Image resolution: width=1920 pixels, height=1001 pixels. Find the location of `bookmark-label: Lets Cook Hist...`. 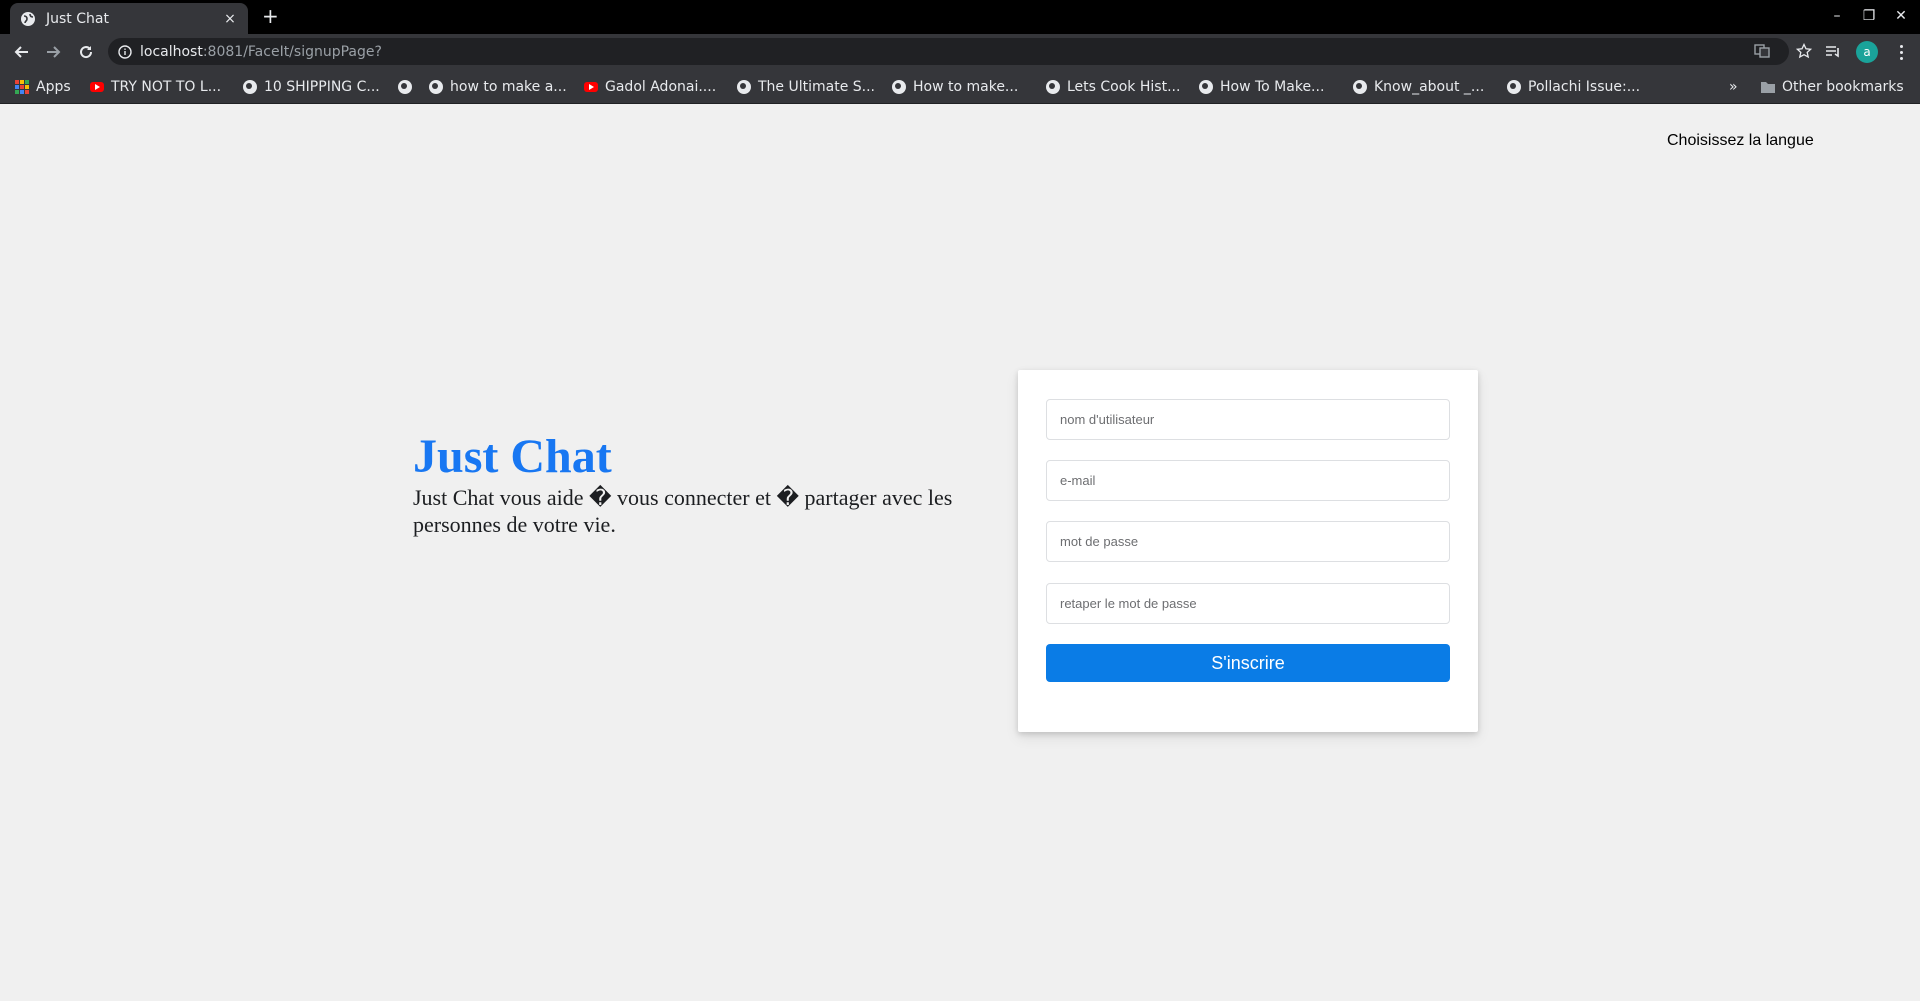

bookmark-label: Lets Cook Hist... is located at coordinates (1124, 87).